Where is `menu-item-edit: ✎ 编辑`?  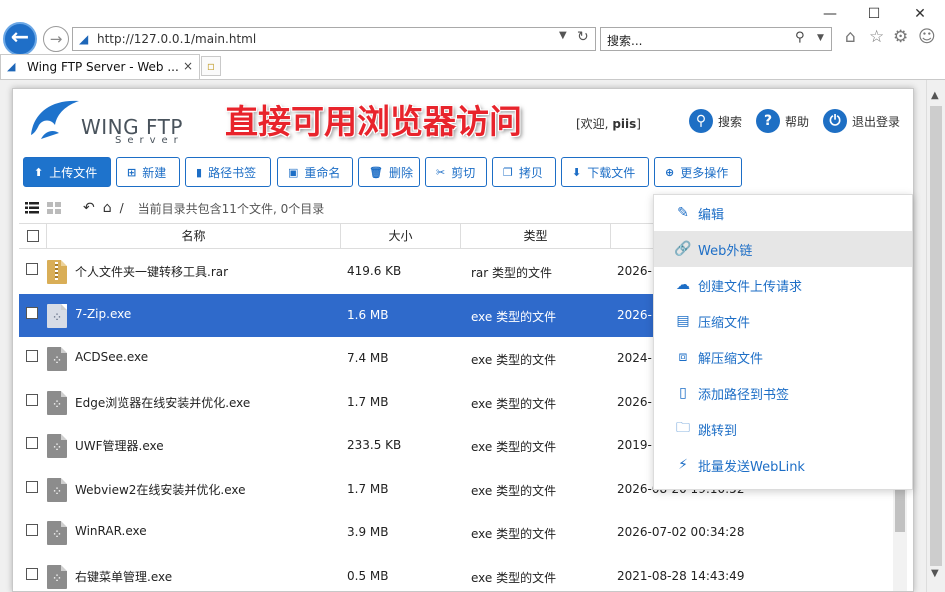
menu-item-edit: ✎ 编辑 is located at coordinates (783, 213).